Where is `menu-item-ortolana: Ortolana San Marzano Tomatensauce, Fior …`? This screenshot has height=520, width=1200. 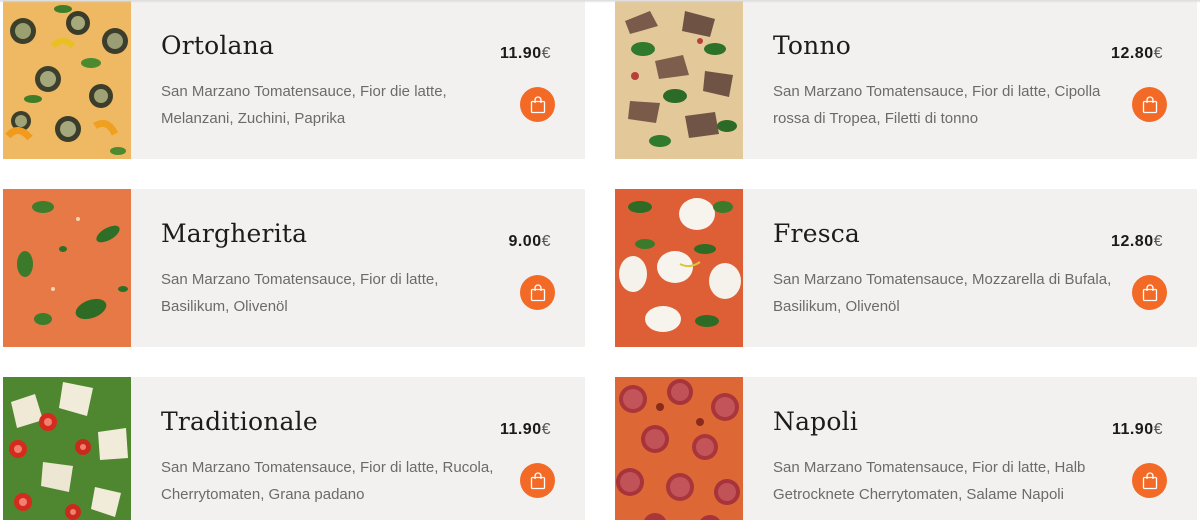
menu-item-ortolana: Ortolana San Marzano Tomatensauce, Fior … is located at coordinates (294, 80).